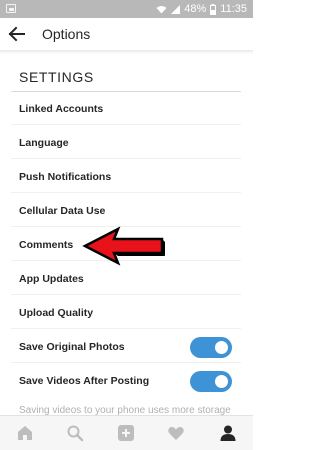 The image size is (320, 450). Describe the element at coordinates (233, 9) in the screenshot. I see `clock: 11:35` at that location.